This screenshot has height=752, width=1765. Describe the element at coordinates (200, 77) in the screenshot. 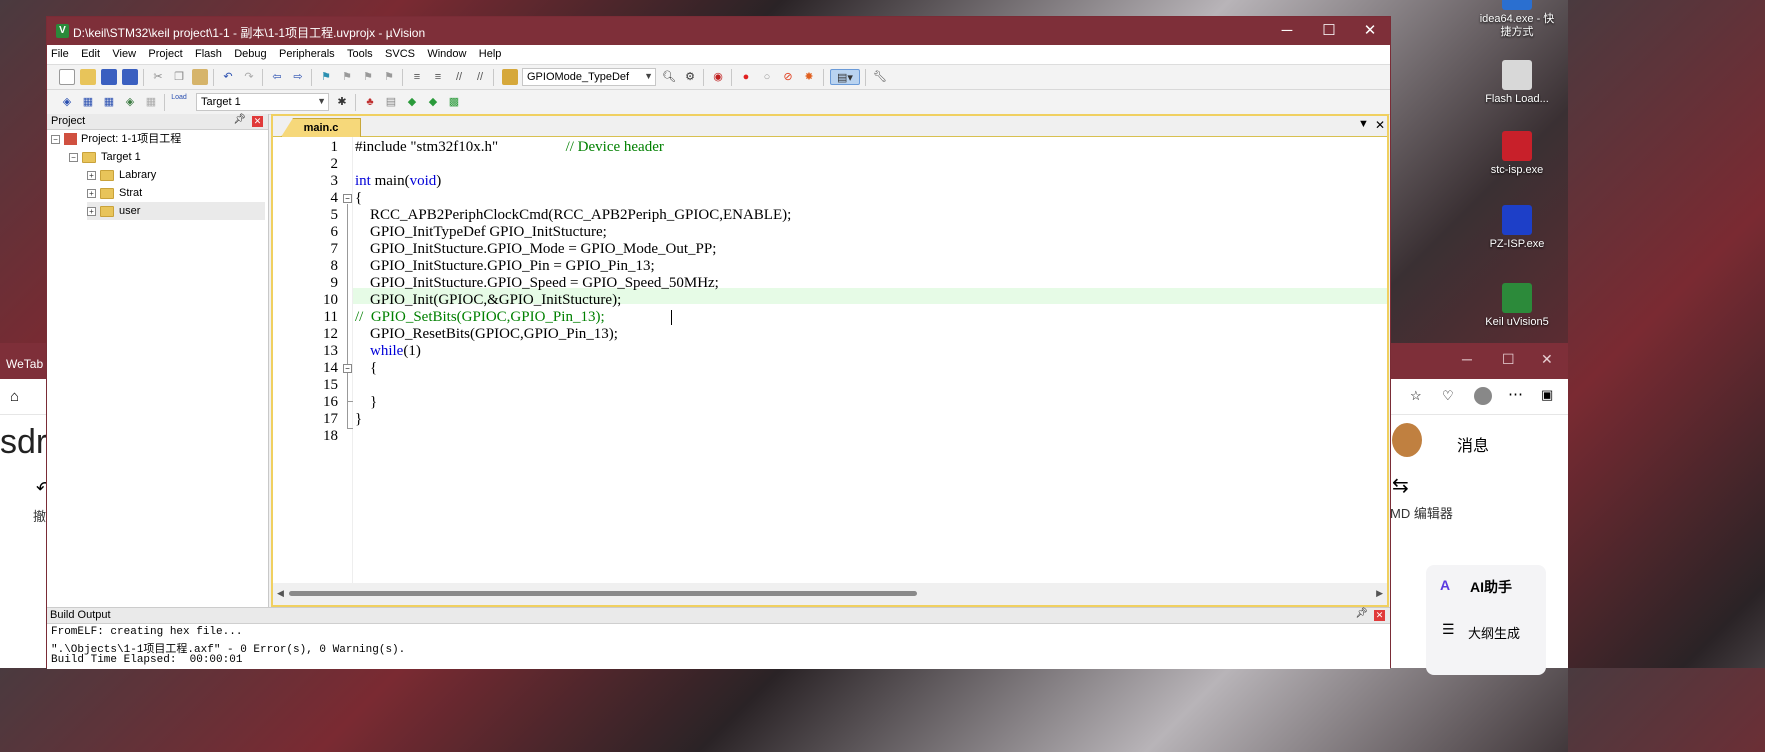

I see `paste-icon` at that location.